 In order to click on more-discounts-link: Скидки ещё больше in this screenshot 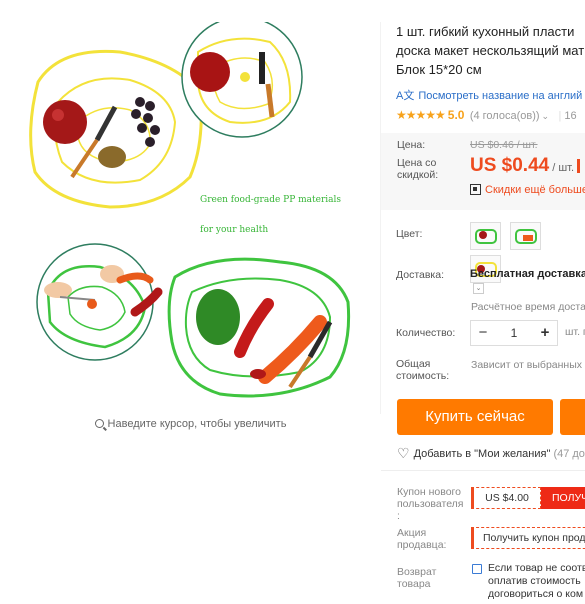, I will do `click(527, 190)`.